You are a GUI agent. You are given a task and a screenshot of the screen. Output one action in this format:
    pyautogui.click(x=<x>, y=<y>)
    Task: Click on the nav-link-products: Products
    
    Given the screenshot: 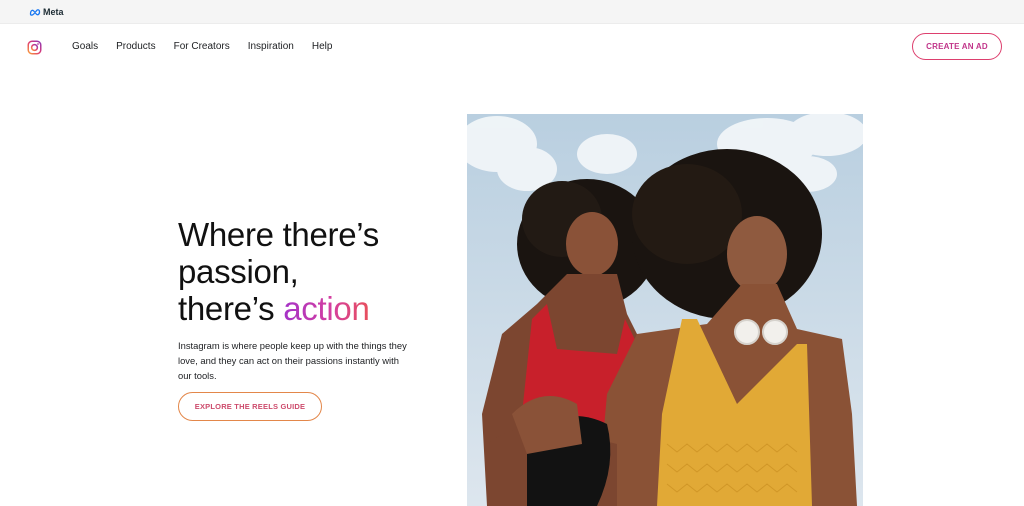 What is the action you would take?
    pyautogui.click(x=135, y=47)
    